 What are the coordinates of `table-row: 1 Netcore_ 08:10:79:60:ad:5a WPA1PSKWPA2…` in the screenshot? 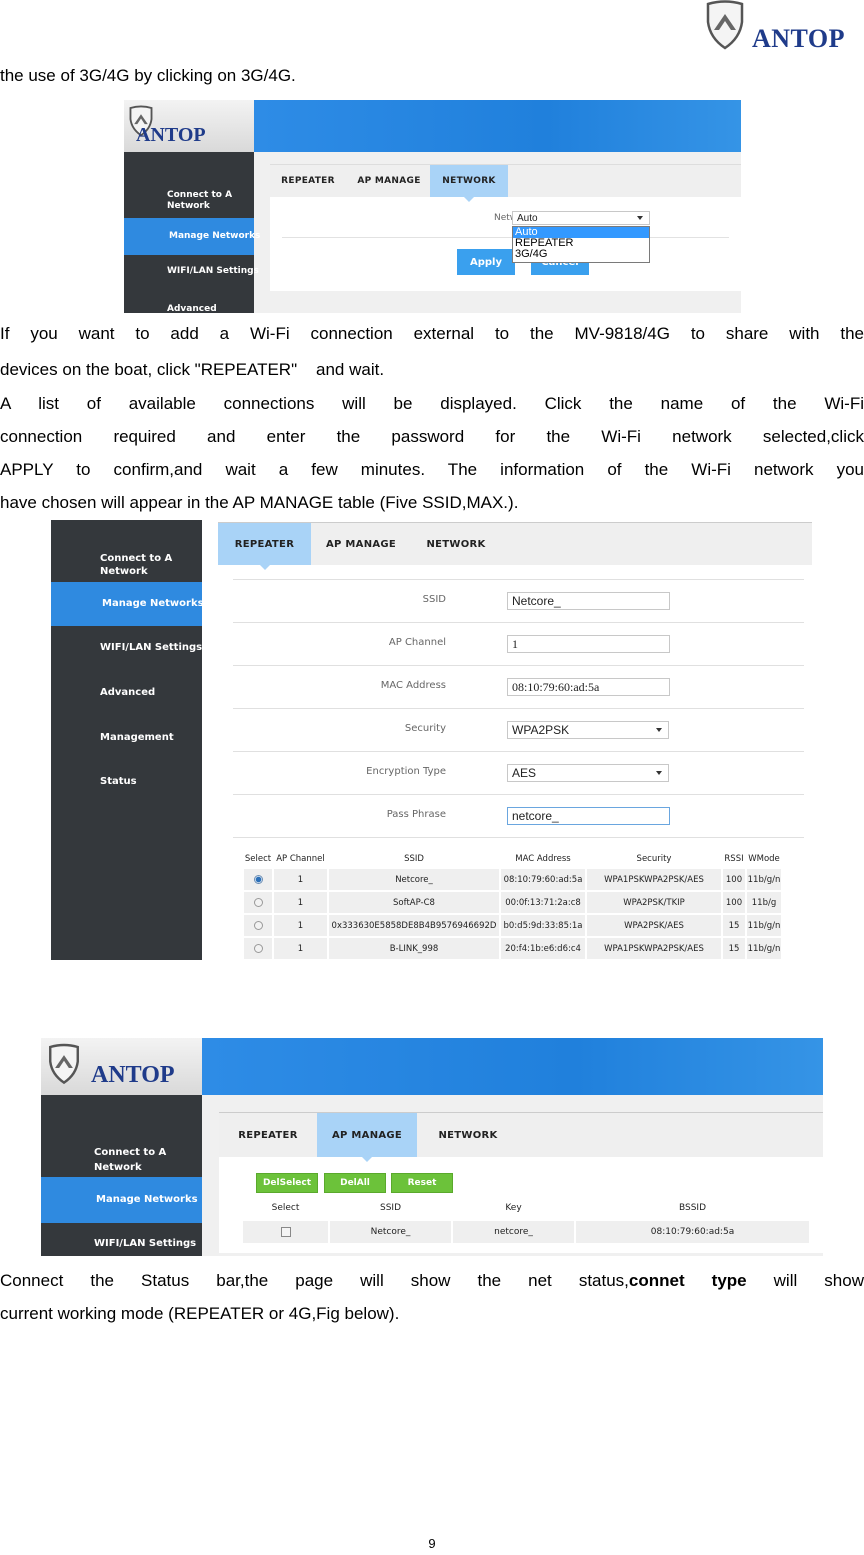 It's located at (512, 879).